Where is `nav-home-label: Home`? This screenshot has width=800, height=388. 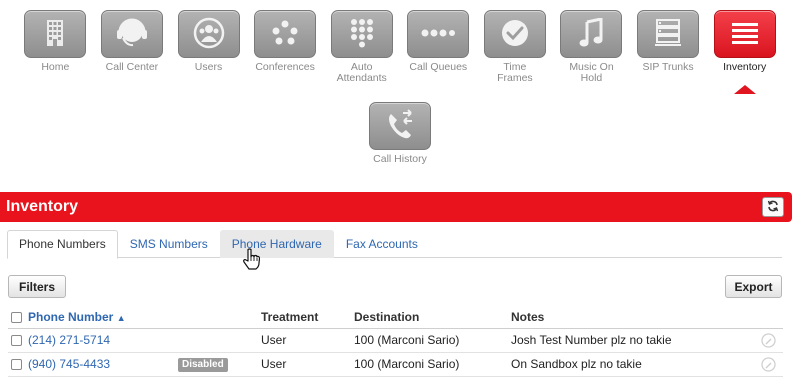 nav-home-label: Home is located at coordinates (55, 67).